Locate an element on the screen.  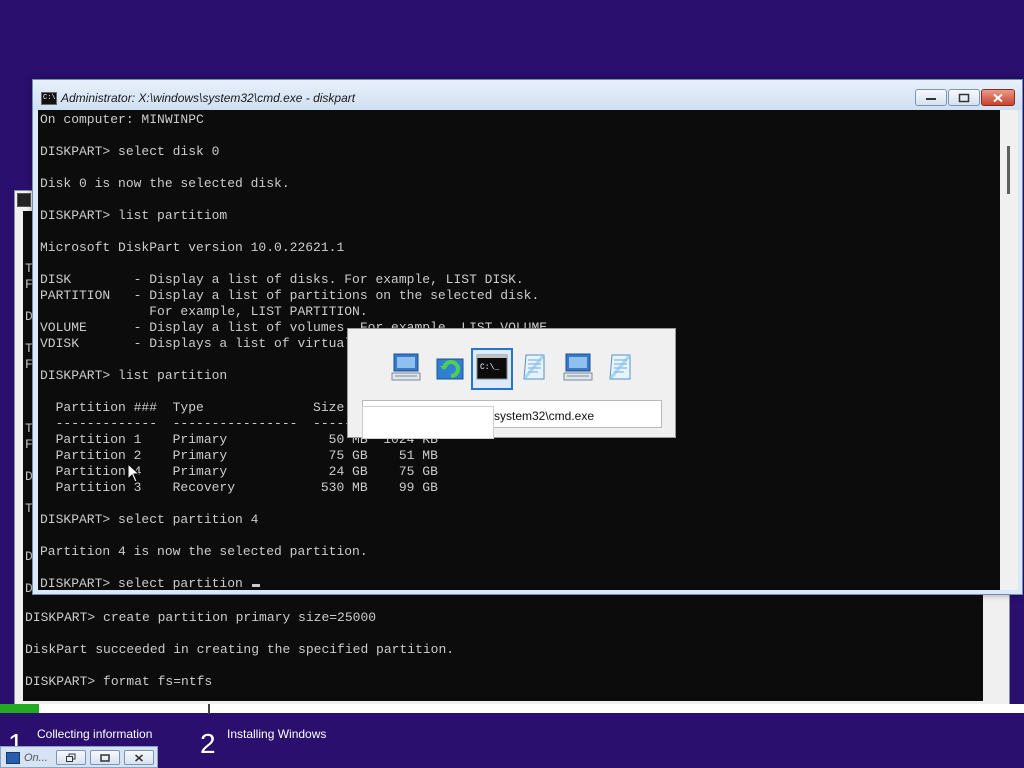
progress-divider is located at coordinates (209, 709).